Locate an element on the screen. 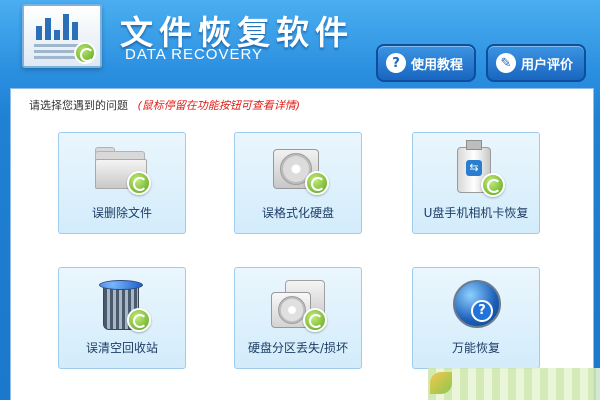 The image size is (600, 400). tile-formatted-disk: 误格式化硬盘 is located at coordinates (298, 183).